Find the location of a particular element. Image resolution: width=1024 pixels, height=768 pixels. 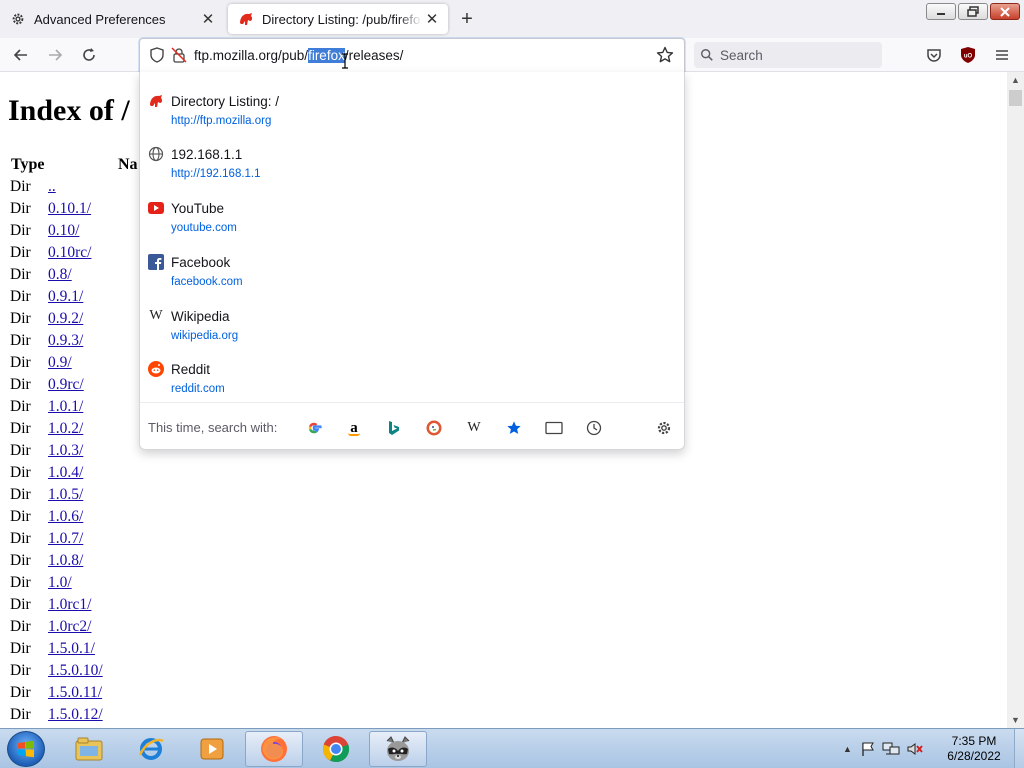

directory-link: 0.9rc/ is located at coordinates (66, 385).